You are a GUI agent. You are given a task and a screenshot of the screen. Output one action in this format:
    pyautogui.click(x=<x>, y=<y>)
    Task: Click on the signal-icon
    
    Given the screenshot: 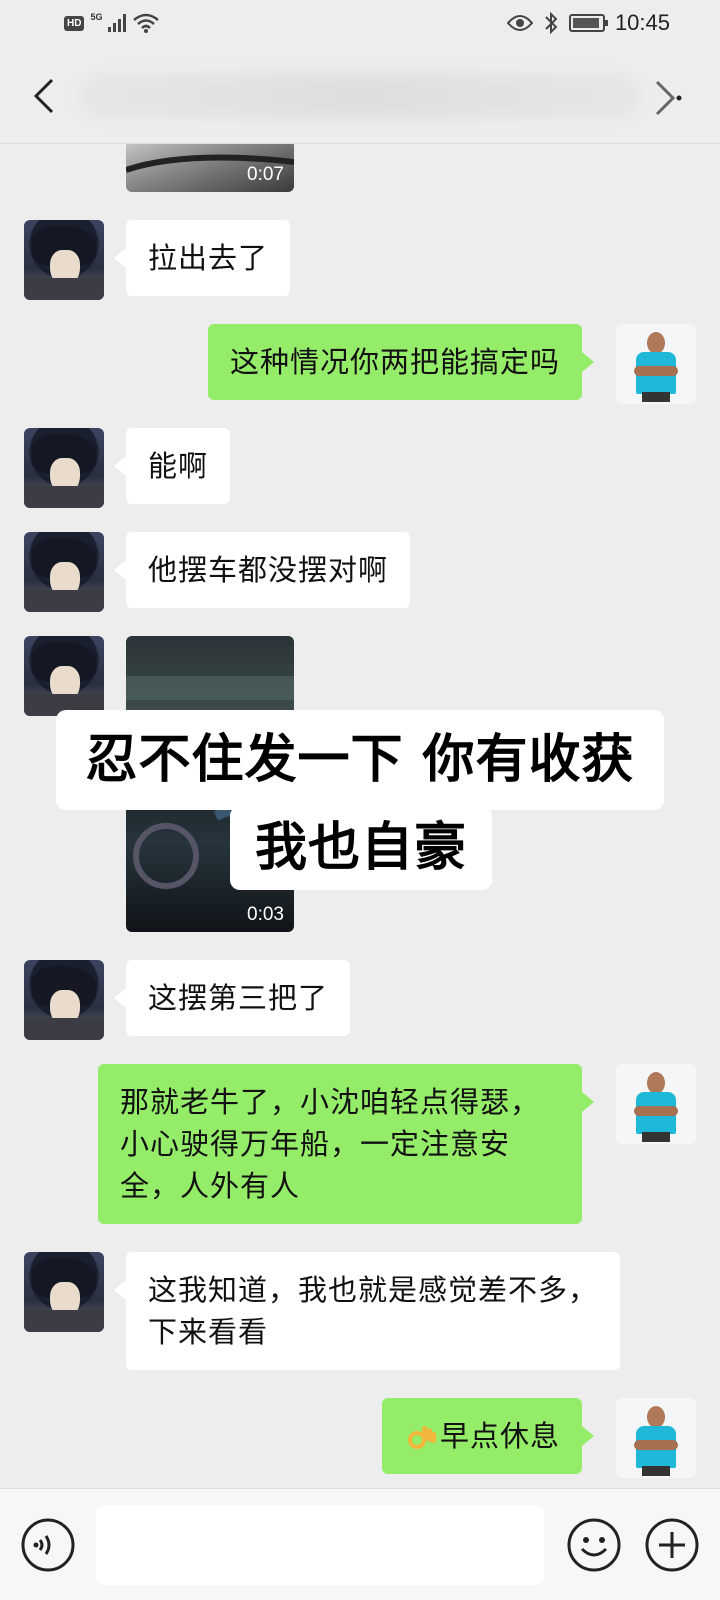 What is the action you would take?
    pyautogui.click(x=117, y=23)
    